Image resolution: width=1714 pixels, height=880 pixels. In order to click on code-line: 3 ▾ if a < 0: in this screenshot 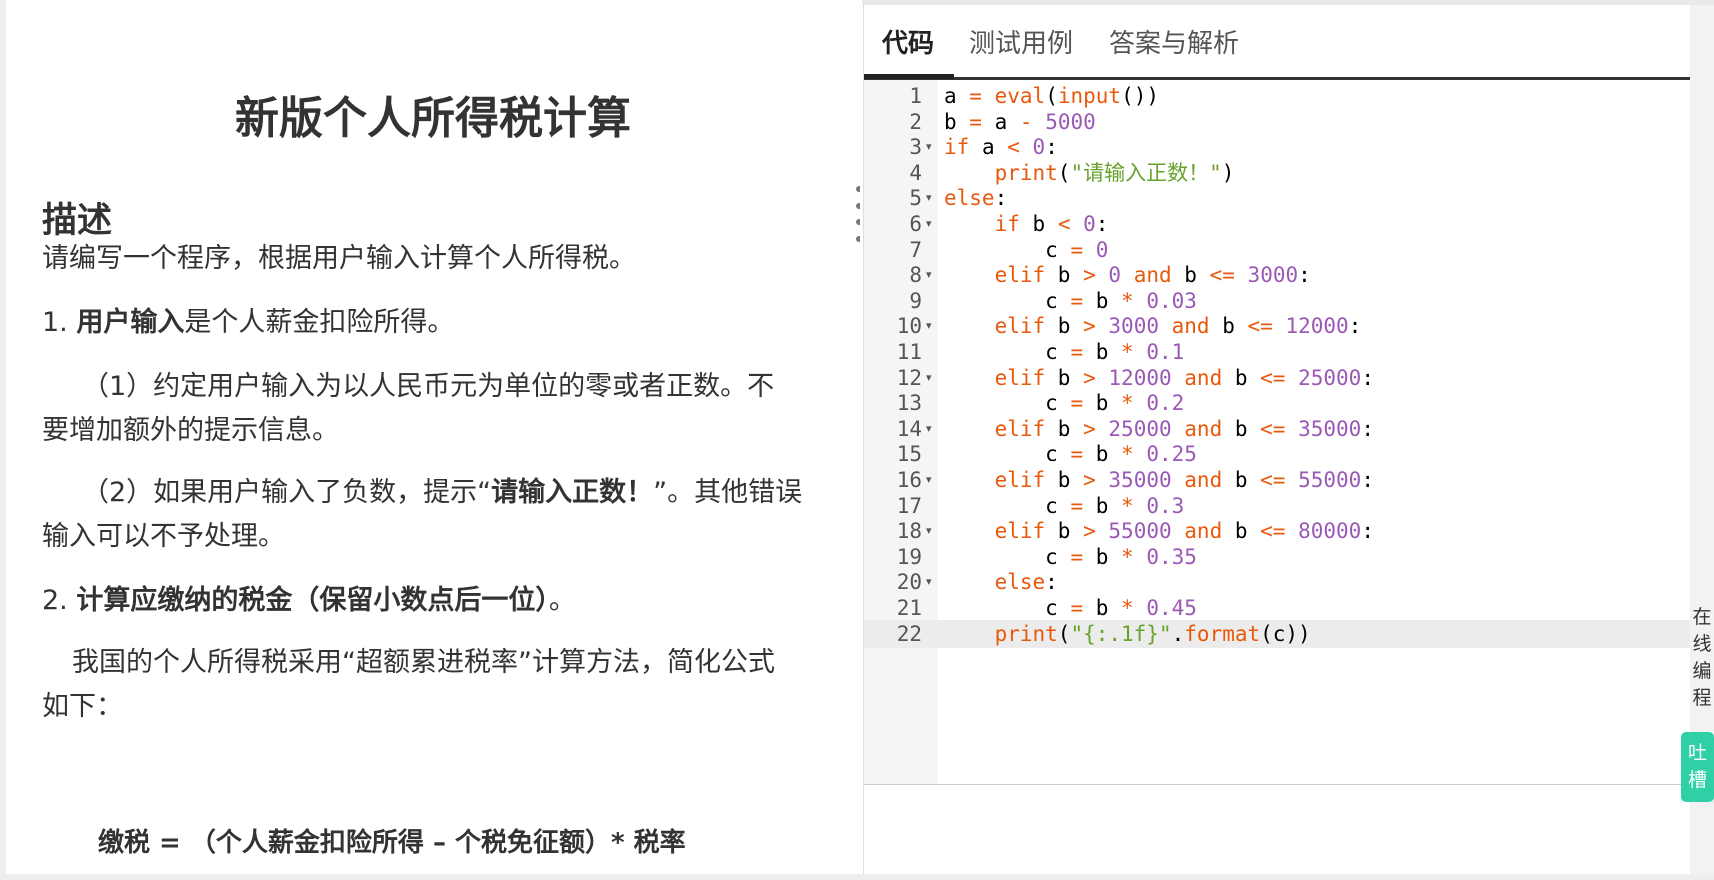, I will do `click(1277, 147)`.